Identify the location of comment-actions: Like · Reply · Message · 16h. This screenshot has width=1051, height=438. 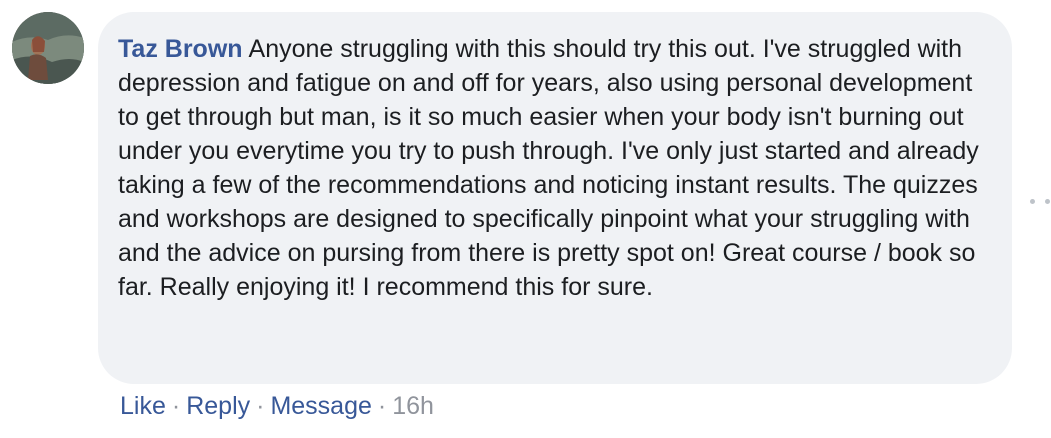
(277, 406).